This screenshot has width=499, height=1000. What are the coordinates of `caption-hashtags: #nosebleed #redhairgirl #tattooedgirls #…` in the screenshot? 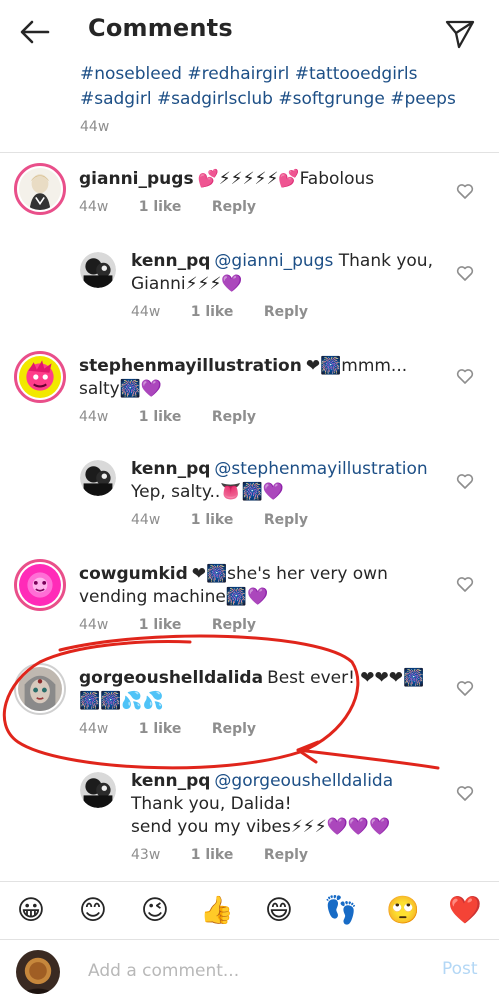 It's located at (280, 87).